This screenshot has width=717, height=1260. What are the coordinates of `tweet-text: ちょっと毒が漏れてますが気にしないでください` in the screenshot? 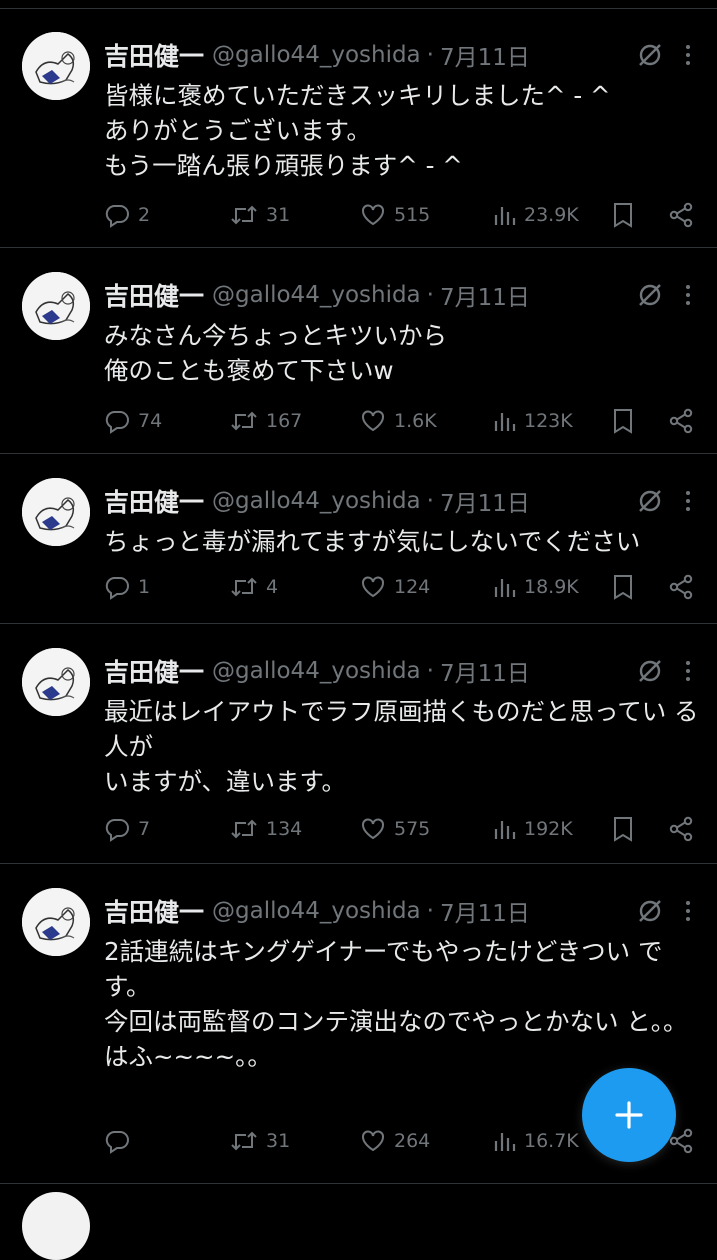 It's located at (372, 541).